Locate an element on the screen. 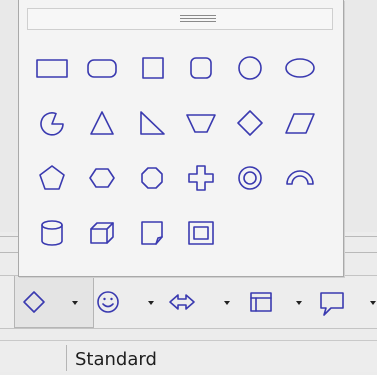 The width and height of the screenshot is (377, 375). grip-icon is located at coordinates (198, 19).